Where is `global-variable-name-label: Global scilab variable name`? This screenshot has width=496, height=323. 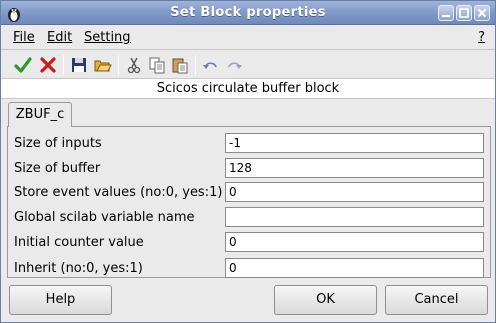 global-variable-name-label: Global scilab variable name is located at coordinates (104, 217).